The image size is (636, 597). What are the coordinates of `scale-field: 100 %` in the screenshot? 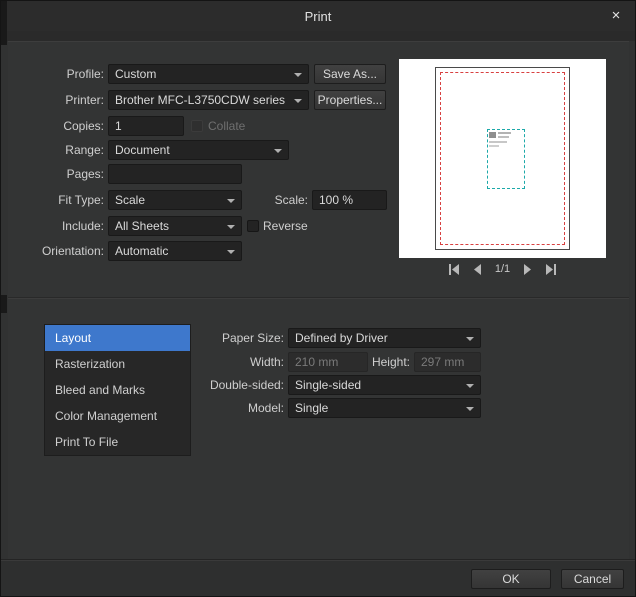 It's located at (349, 200).